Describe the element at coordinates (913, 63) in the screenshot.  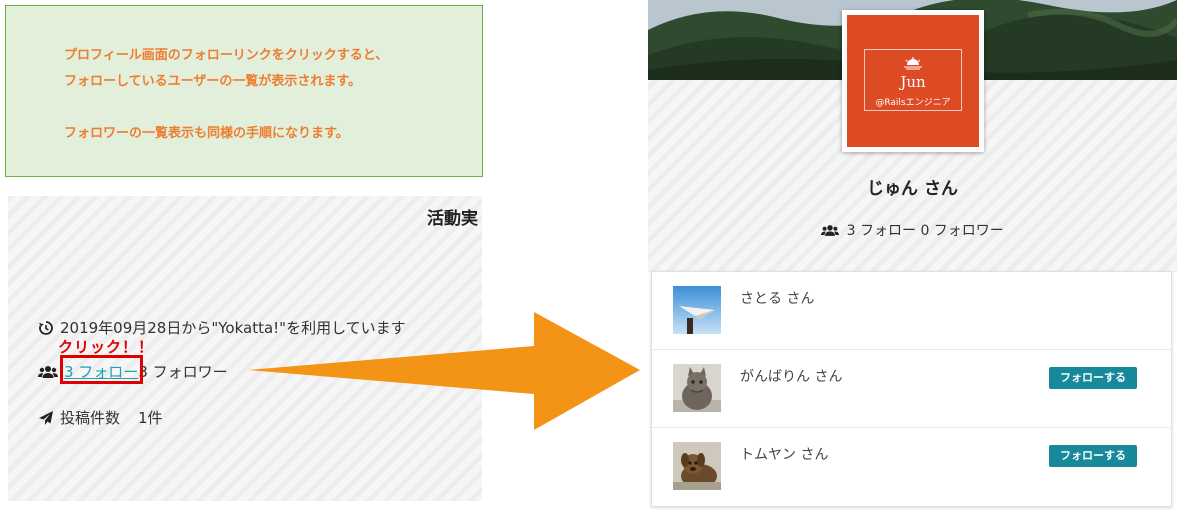
I see `sun-icon` at that location.